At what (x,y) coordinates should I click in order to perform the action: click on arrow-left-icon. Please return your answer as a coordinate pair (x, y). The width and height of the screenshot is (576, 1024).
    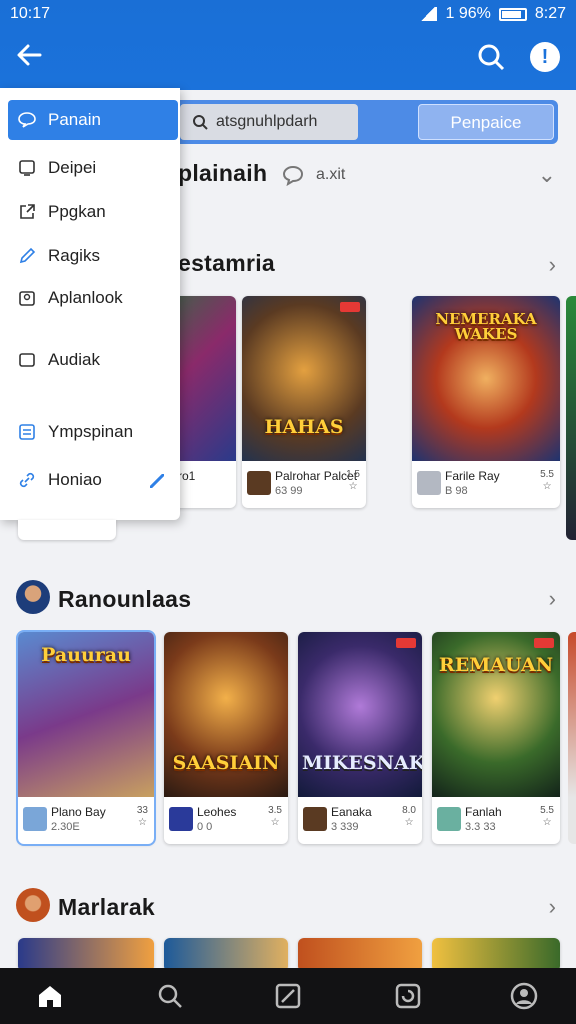
    Looking at the image, I should click on (29, 55).